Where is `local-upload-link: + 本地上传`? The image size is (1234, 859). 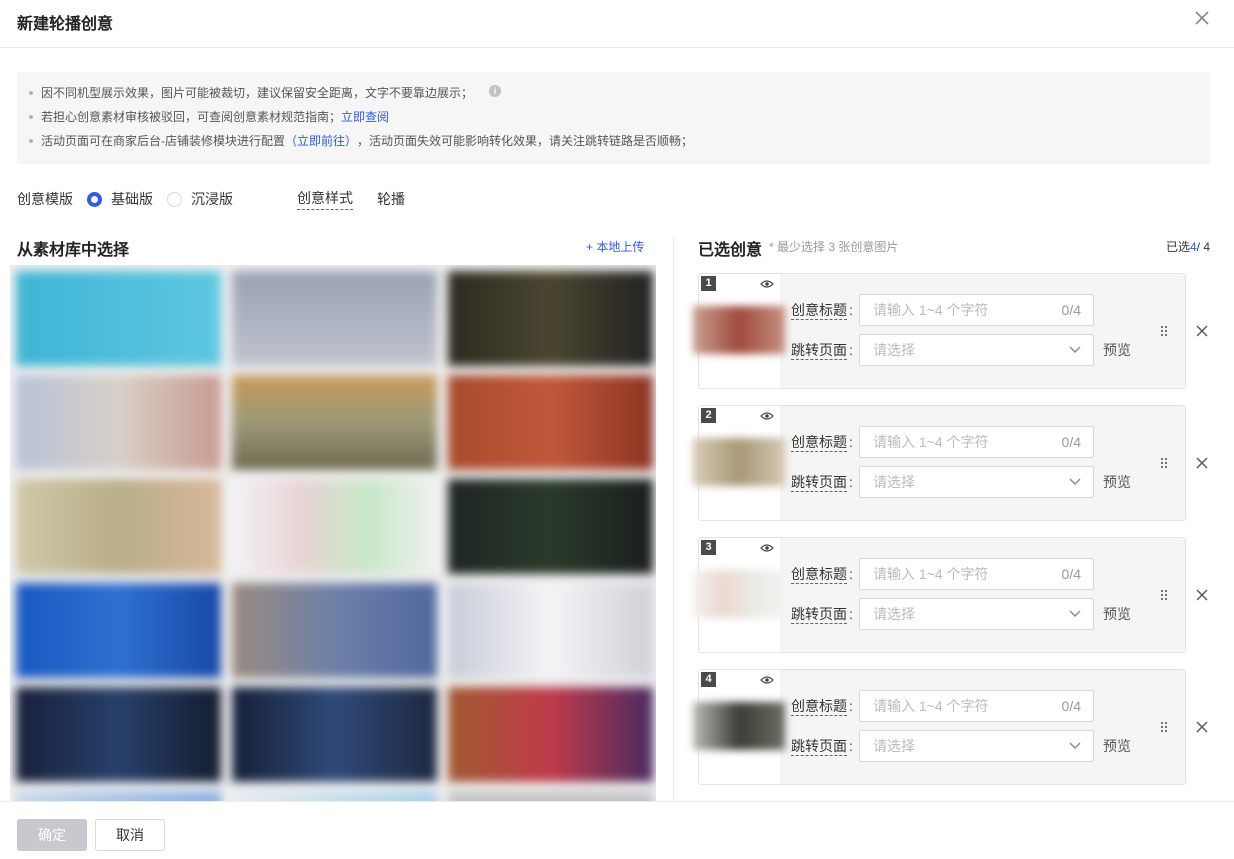
local-upload-link: + 本地上传 is located at coordinates (615, 246).